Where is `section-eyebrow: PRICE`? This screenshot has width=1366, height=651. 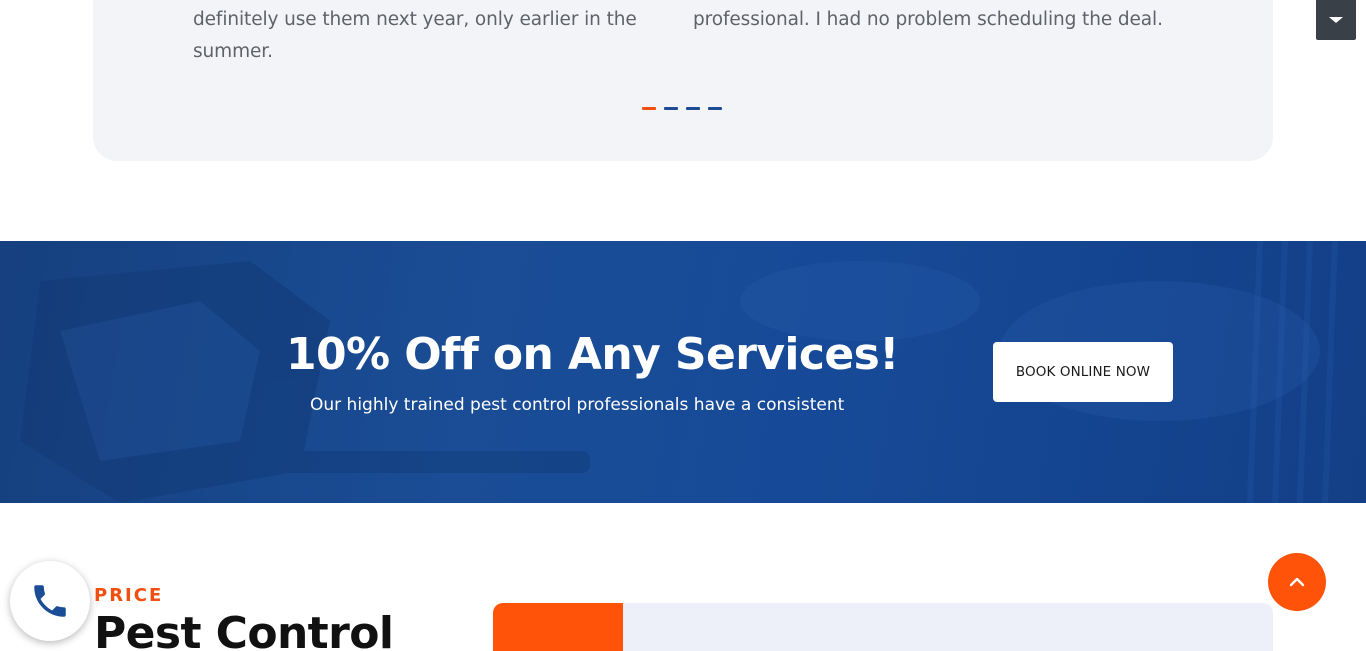 section-eyebrow: PRICE is located at coordinates (129, 595).